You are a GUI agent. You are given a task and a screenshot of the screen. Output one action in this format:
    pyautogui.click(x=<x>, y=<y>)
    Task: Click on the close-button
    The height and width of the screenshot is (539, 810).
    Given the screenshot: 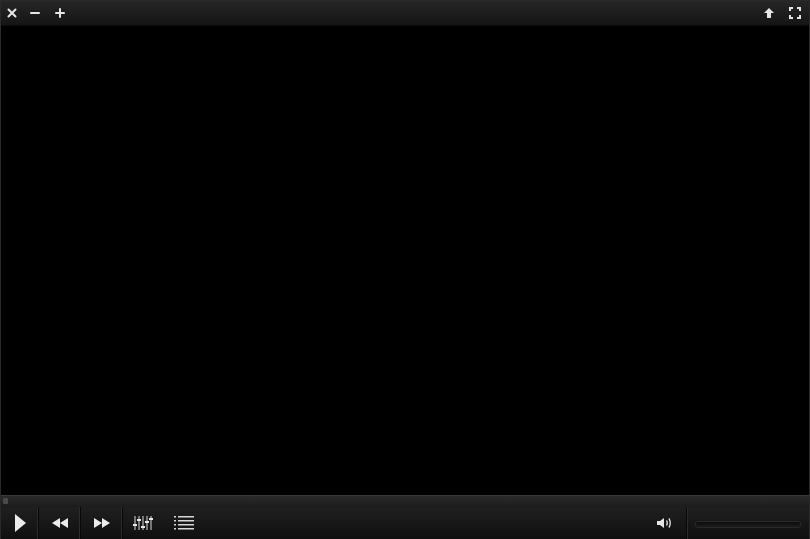 What is the action you would take?
    pyautogui.click(x=12, y=13)
    